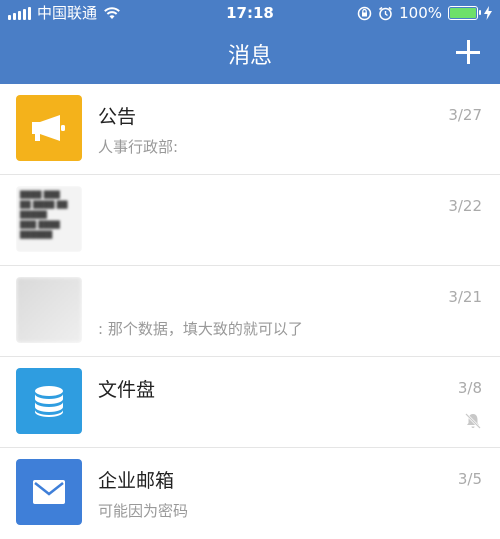 Image resolution: width=500 pixels, height=539 pixels. I want to click on conversation-date: 3/5, so click(469, 479).